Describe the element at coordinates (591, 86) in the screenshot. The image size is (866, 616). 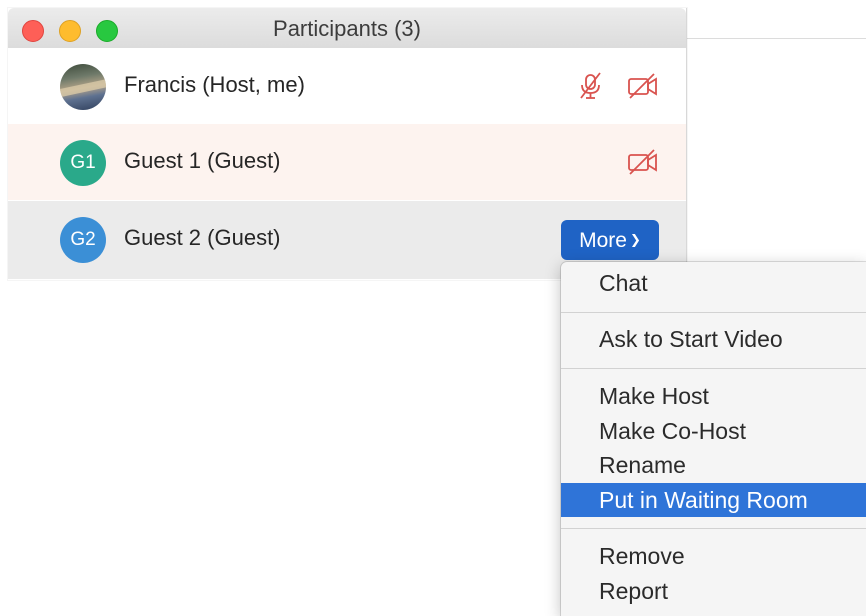
I see `muted-mic-icon` at that location.